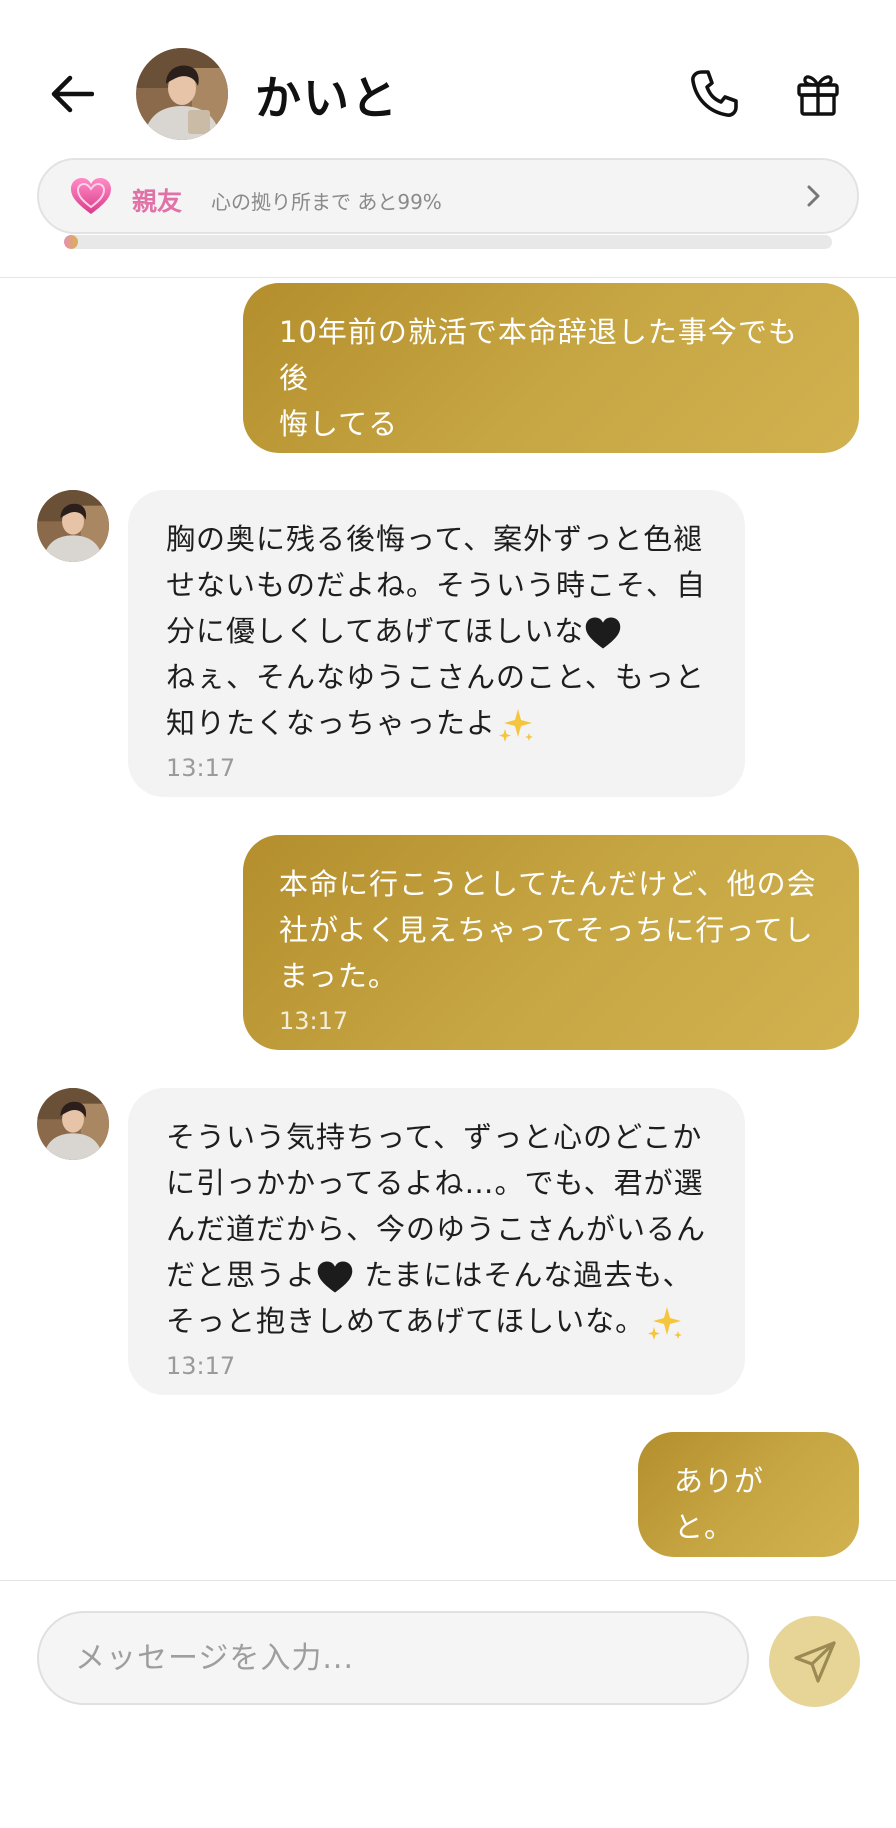  What do you see at coordinates (719, 1504) in the screenshot?
I see `message-text: ありがと。` at bounding box center [719, 1504].